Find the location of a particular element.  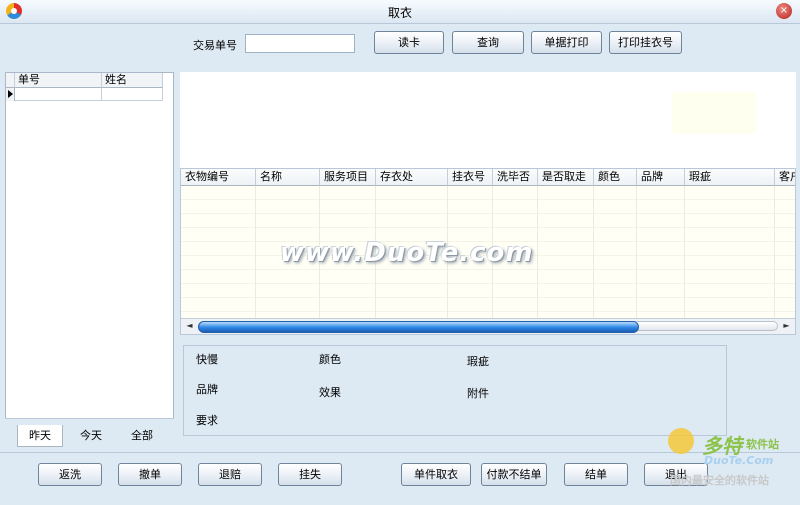

col-header-picked: 是否取走 is located at coordinates (566, 177).